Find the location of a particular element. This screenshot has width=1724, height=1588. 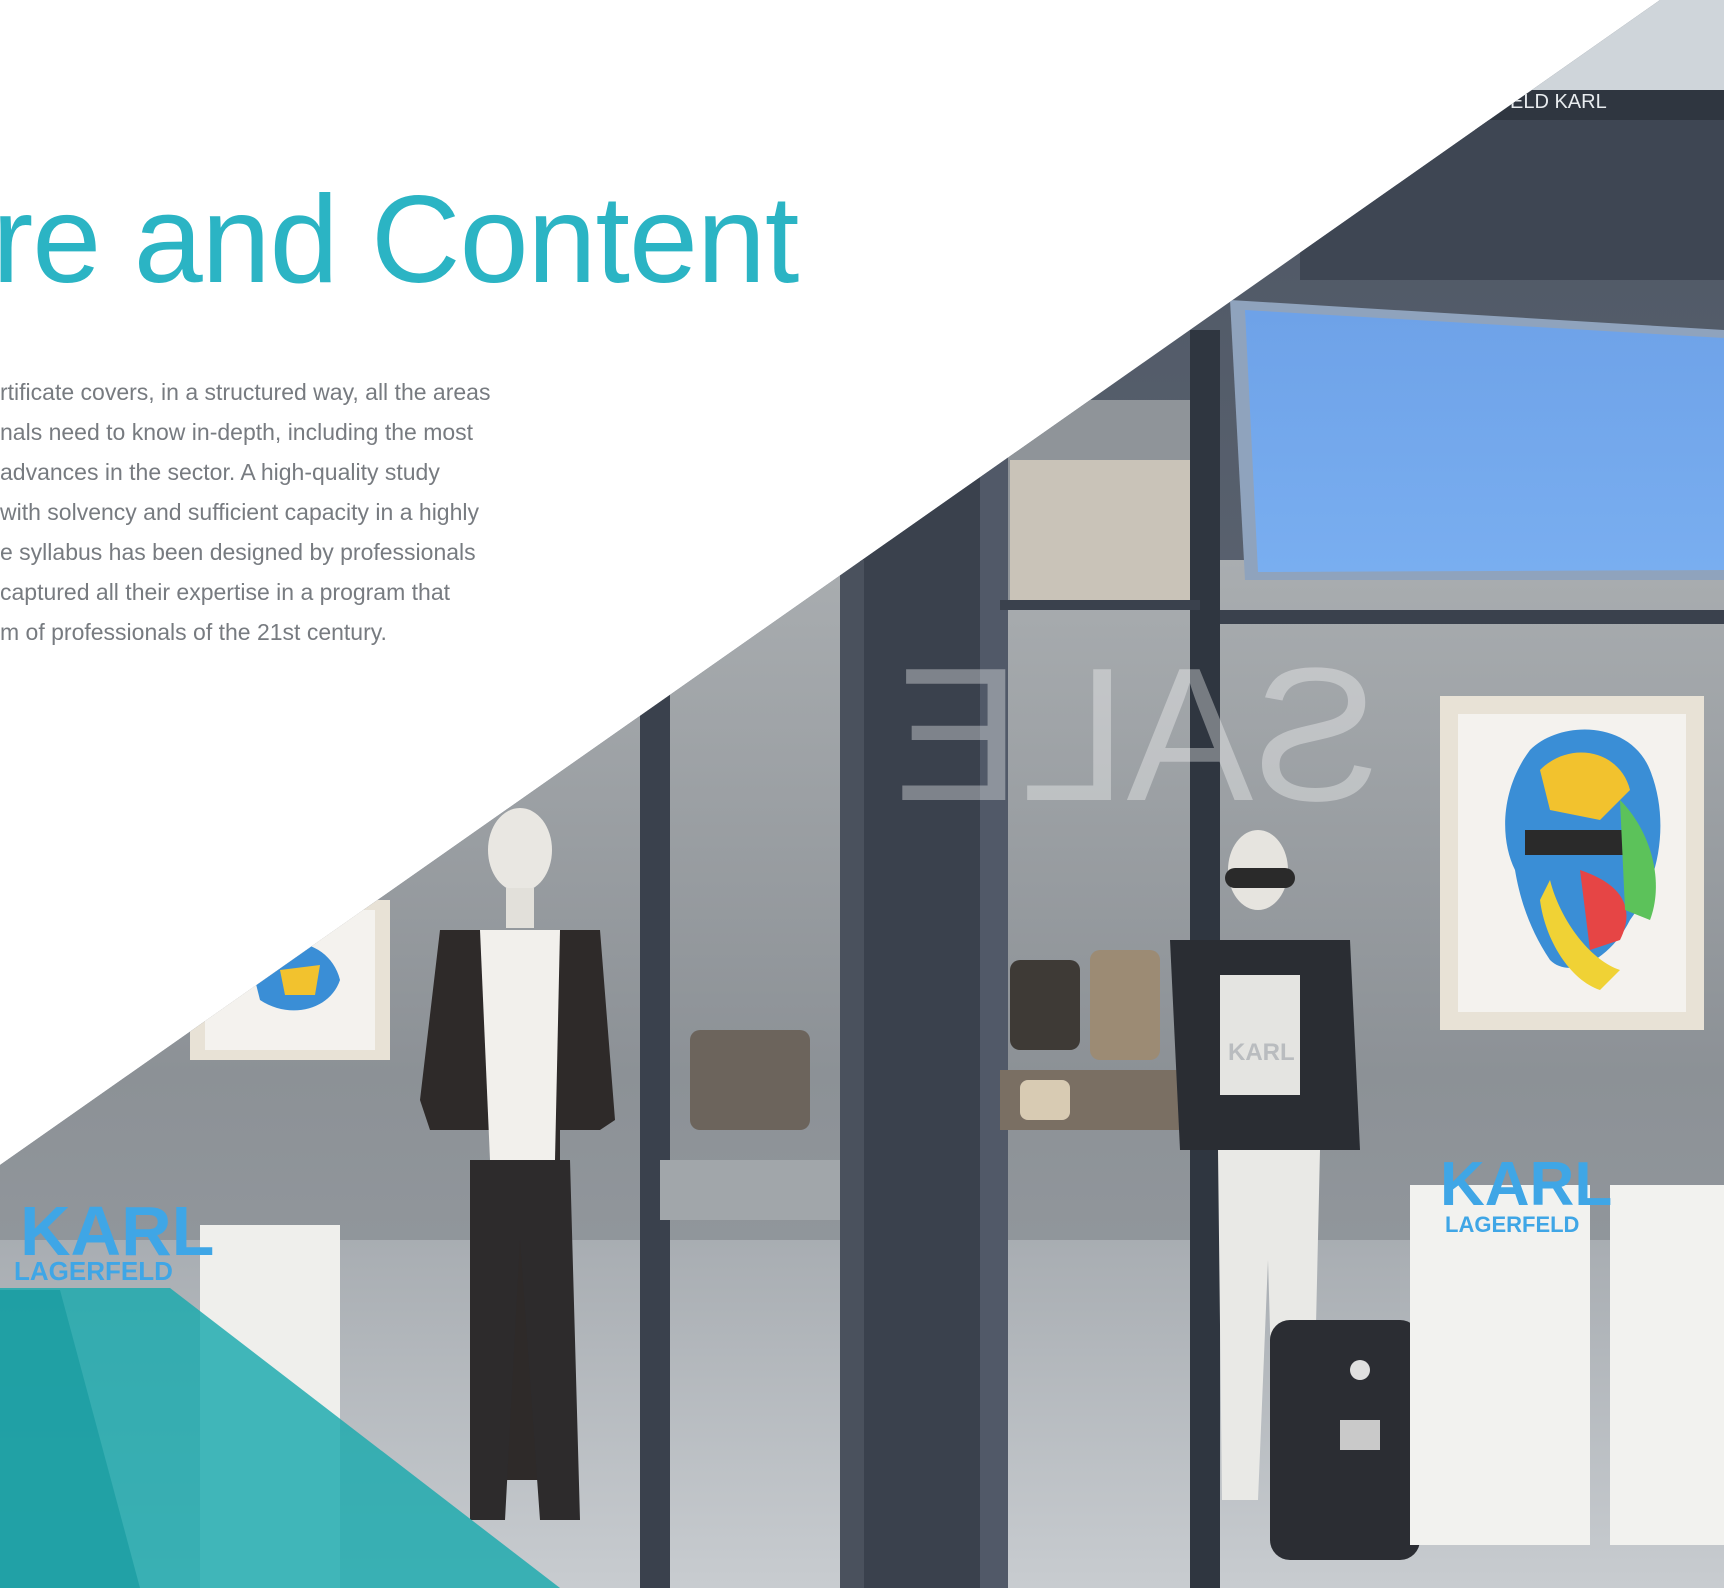

brand-sign-right: KARL is located at coordinates (1526, 1184).